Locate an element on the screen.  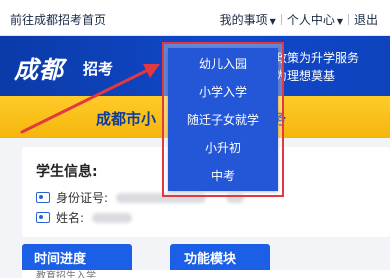
content-row: 教育招生入学 is located at coordinates (206, 274).